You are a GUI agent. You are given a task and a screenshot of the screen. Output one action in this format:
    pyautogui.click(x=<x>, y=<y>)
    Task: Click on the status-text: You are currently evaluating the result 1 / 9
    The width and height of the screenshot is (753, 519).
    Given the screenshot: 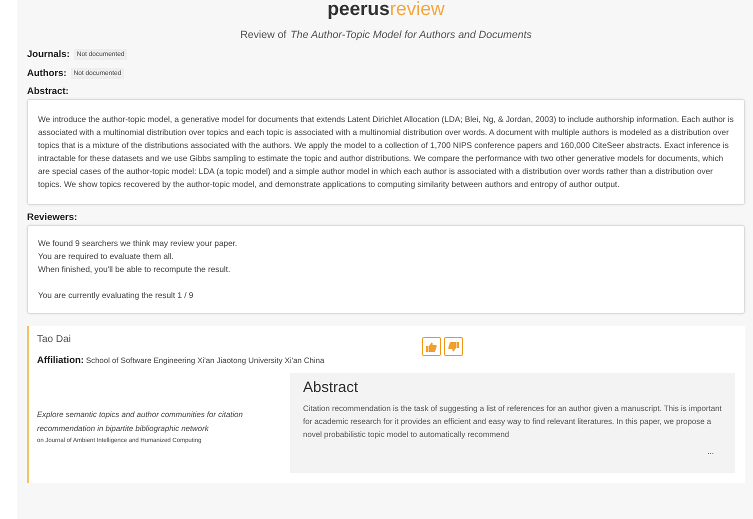 What is the action you would take?
    pyautogui.click(x=116, y=296)
    